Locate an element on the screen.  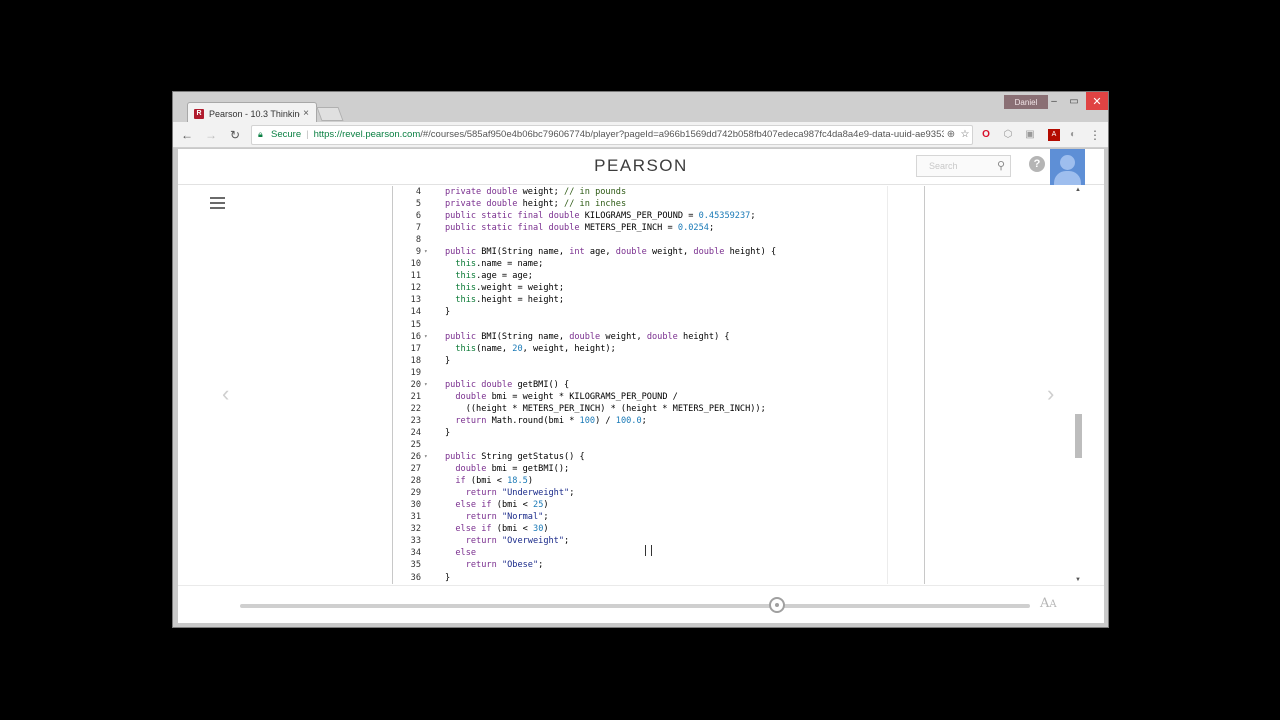
maximize-icon: ▭ is located at coordinates (1074, 101).